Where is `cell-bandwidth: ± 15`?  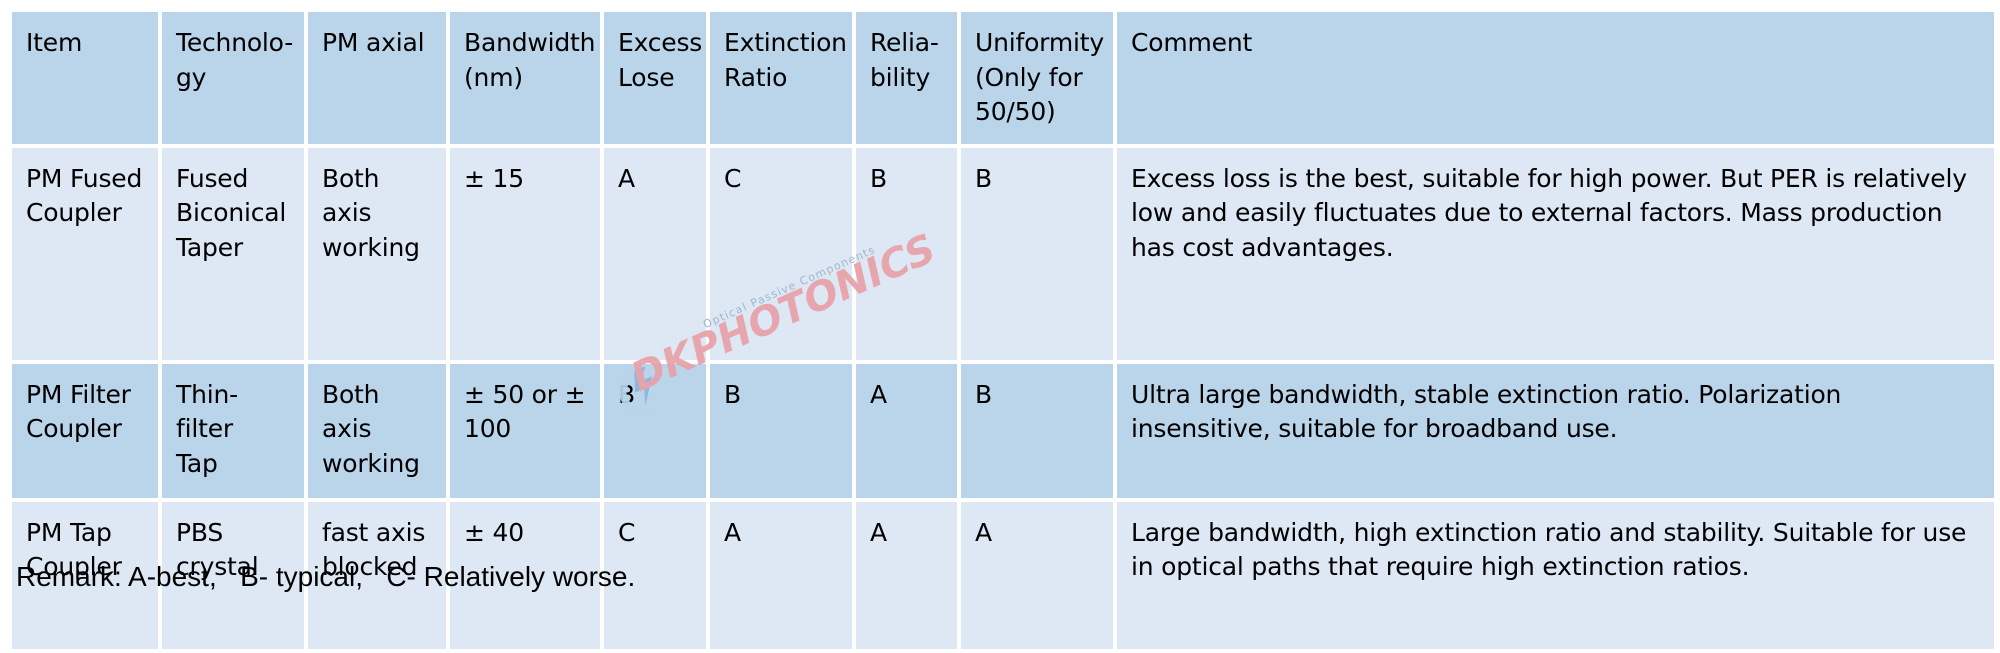
cell-bandwidth: ± 15 is located at coordinates (525, 253).